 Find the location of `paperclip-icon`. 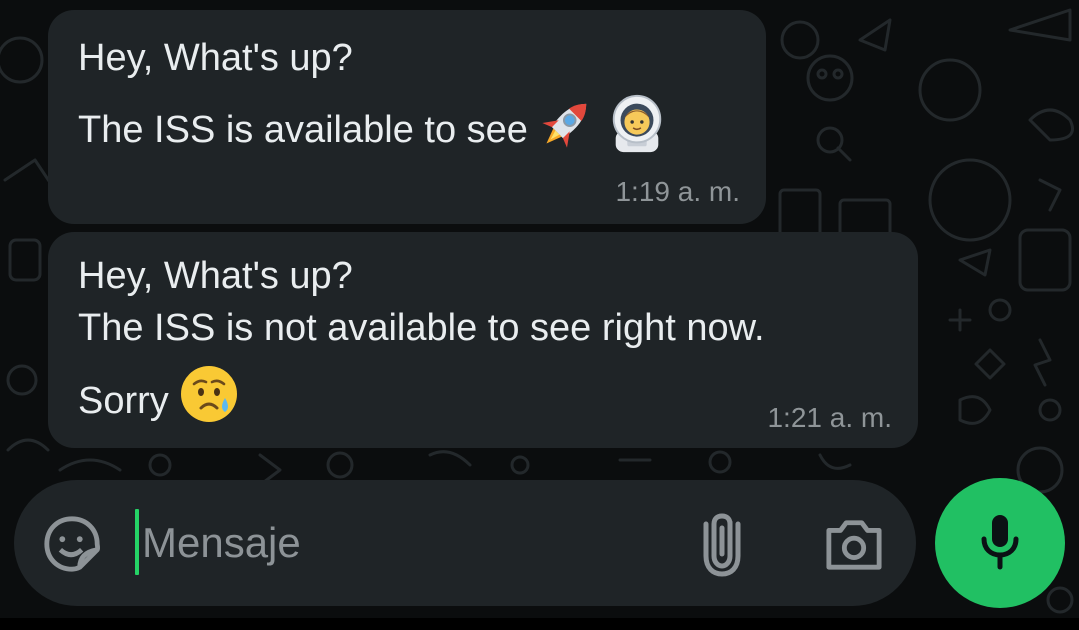

paperclip-icon is located at coordinates (722, 543).